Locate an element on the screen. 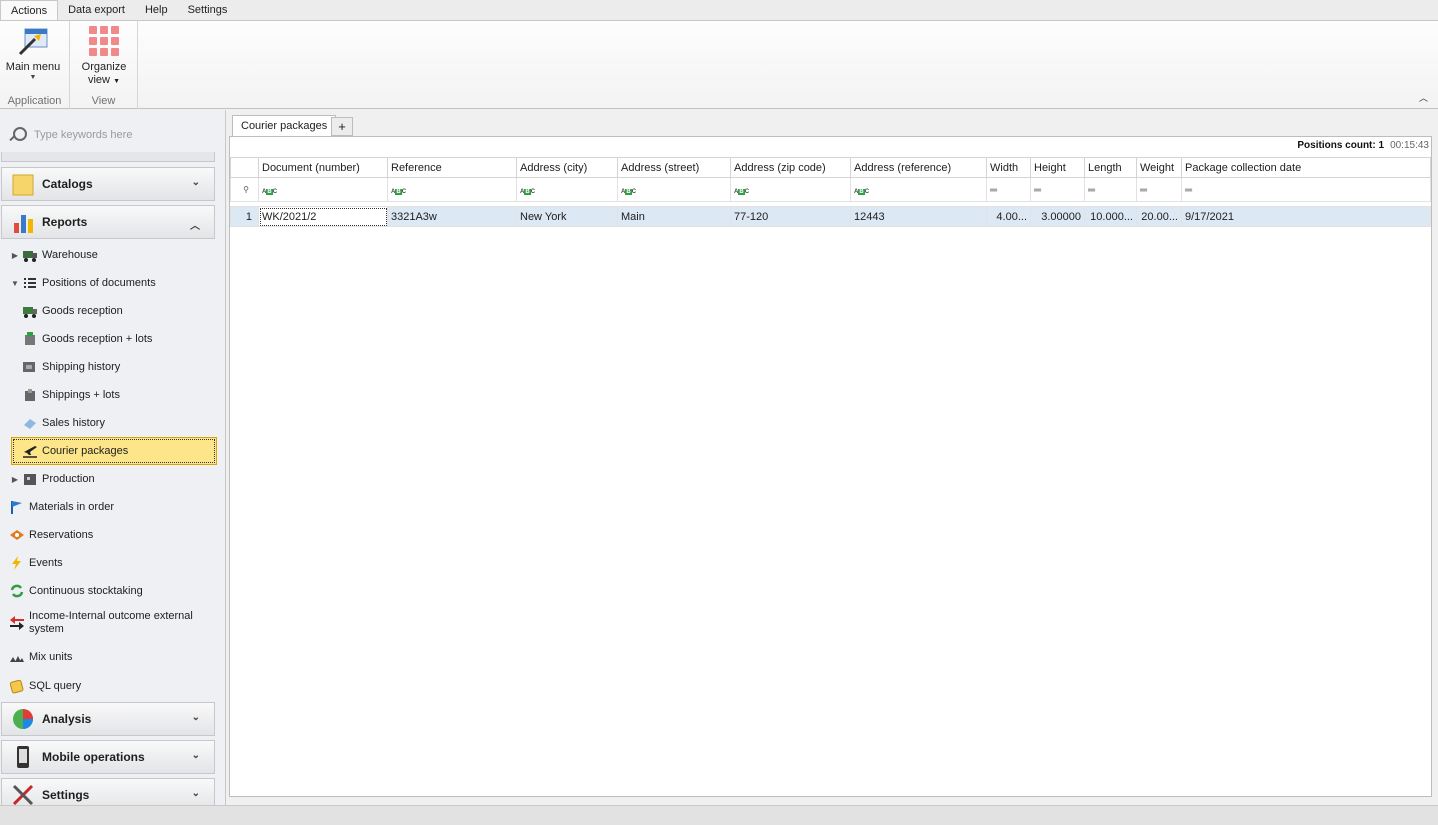  cell-city: New York is located at coordinates (567, 216).